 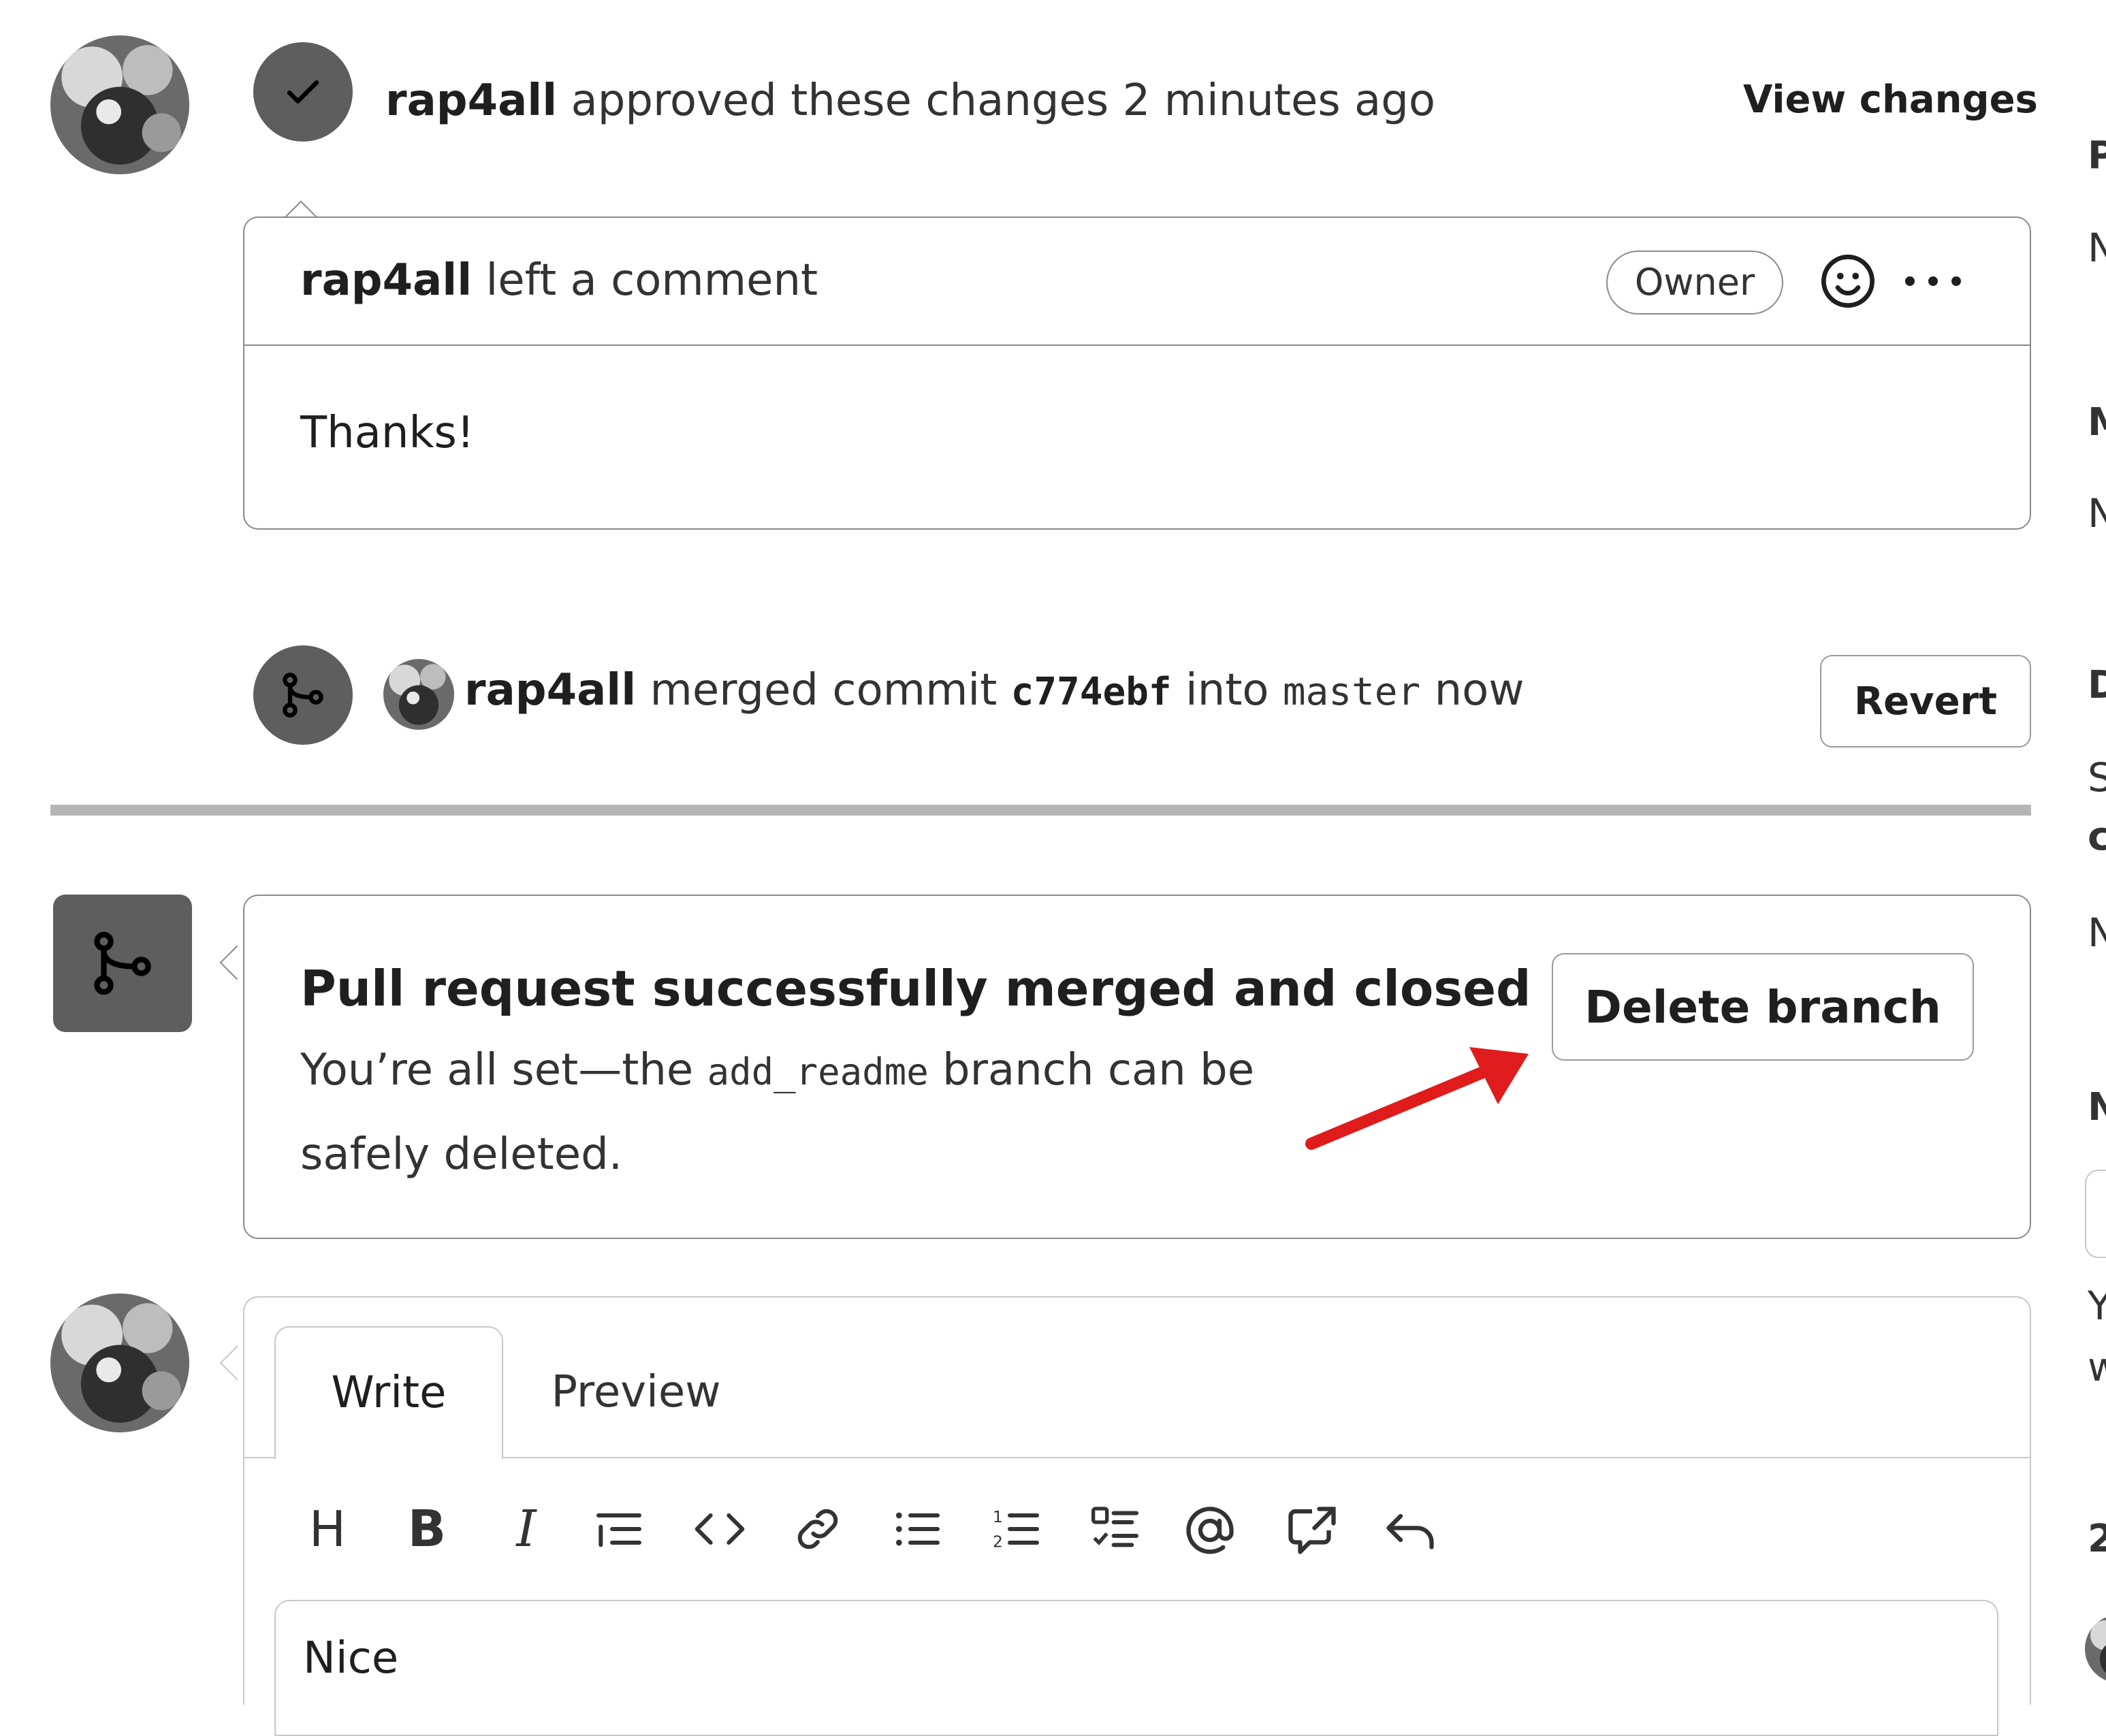 I want to click on comment-header: rap4all left a comment Owner, so click(x=1137, y=282).